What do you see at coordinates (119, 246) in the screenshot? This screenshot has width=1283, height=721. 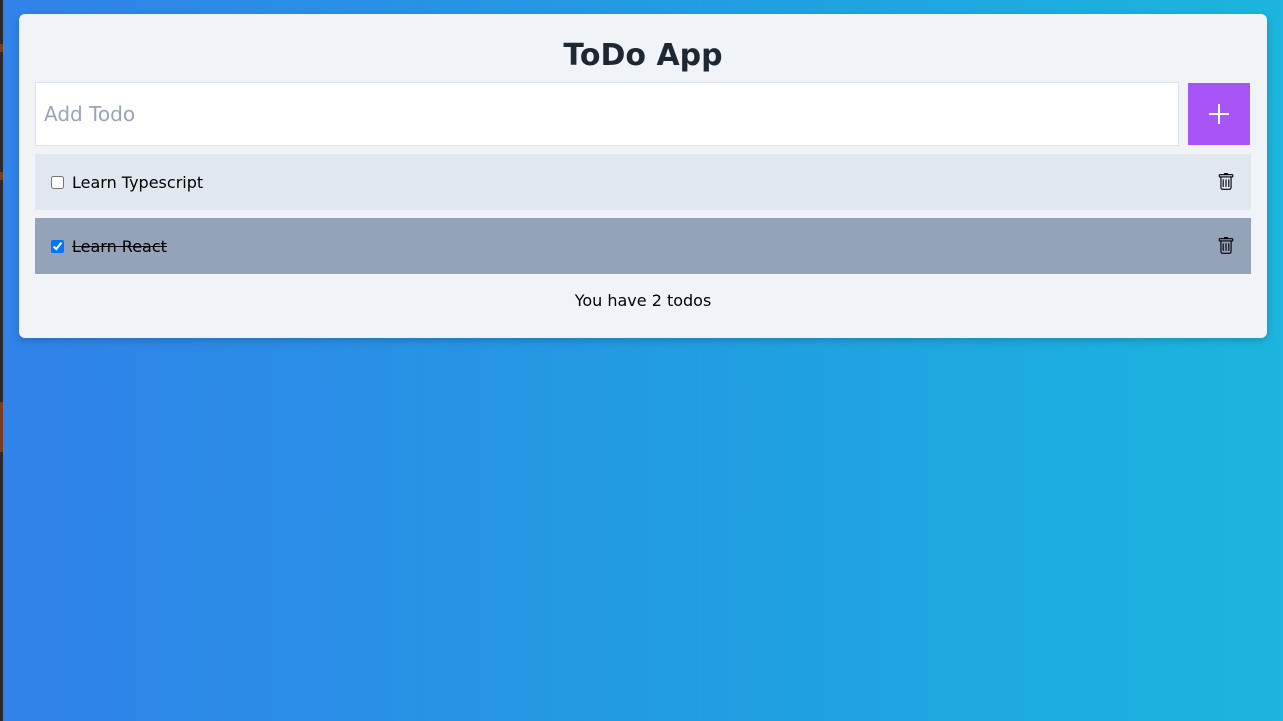 I see `todo-label: Learn React` at bounding box center [119, 246].